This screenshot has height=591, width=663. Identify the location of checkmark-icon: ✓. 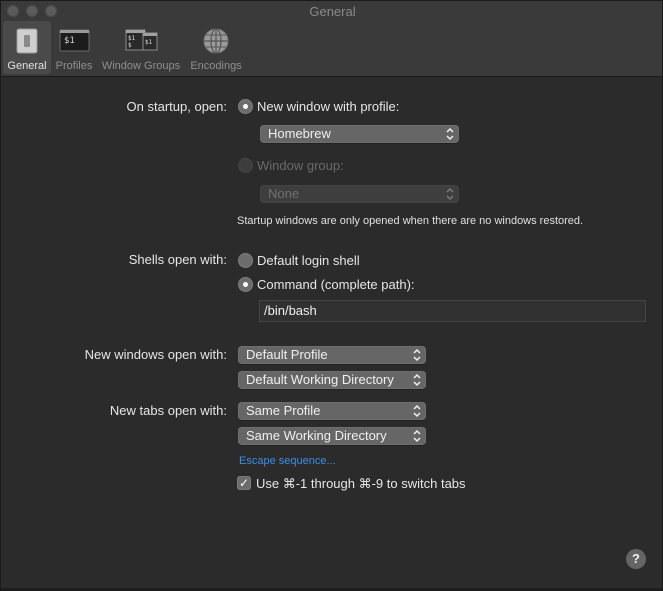
(244, 483).